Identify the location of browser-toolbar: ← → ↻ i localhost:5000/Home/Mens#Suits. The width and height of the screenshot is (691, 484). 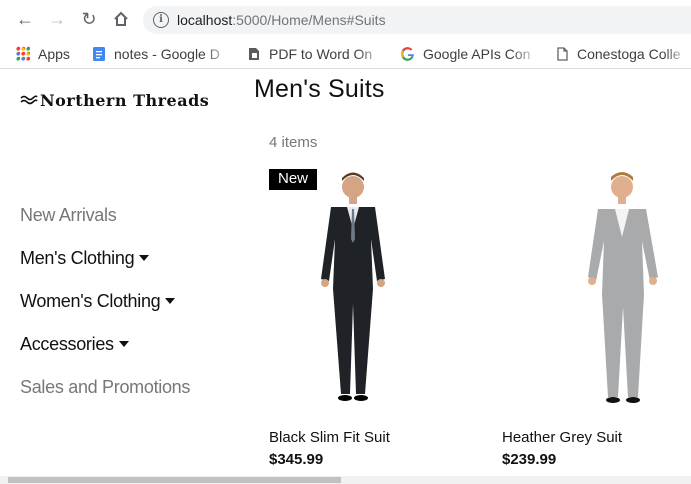
(345, 20).